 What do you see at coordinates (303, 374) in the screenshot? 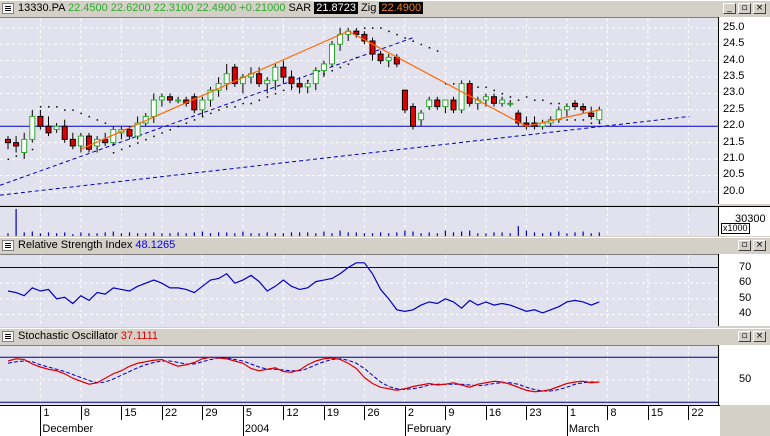
I see `stoch-k-line` at bounding box center [303, 374].